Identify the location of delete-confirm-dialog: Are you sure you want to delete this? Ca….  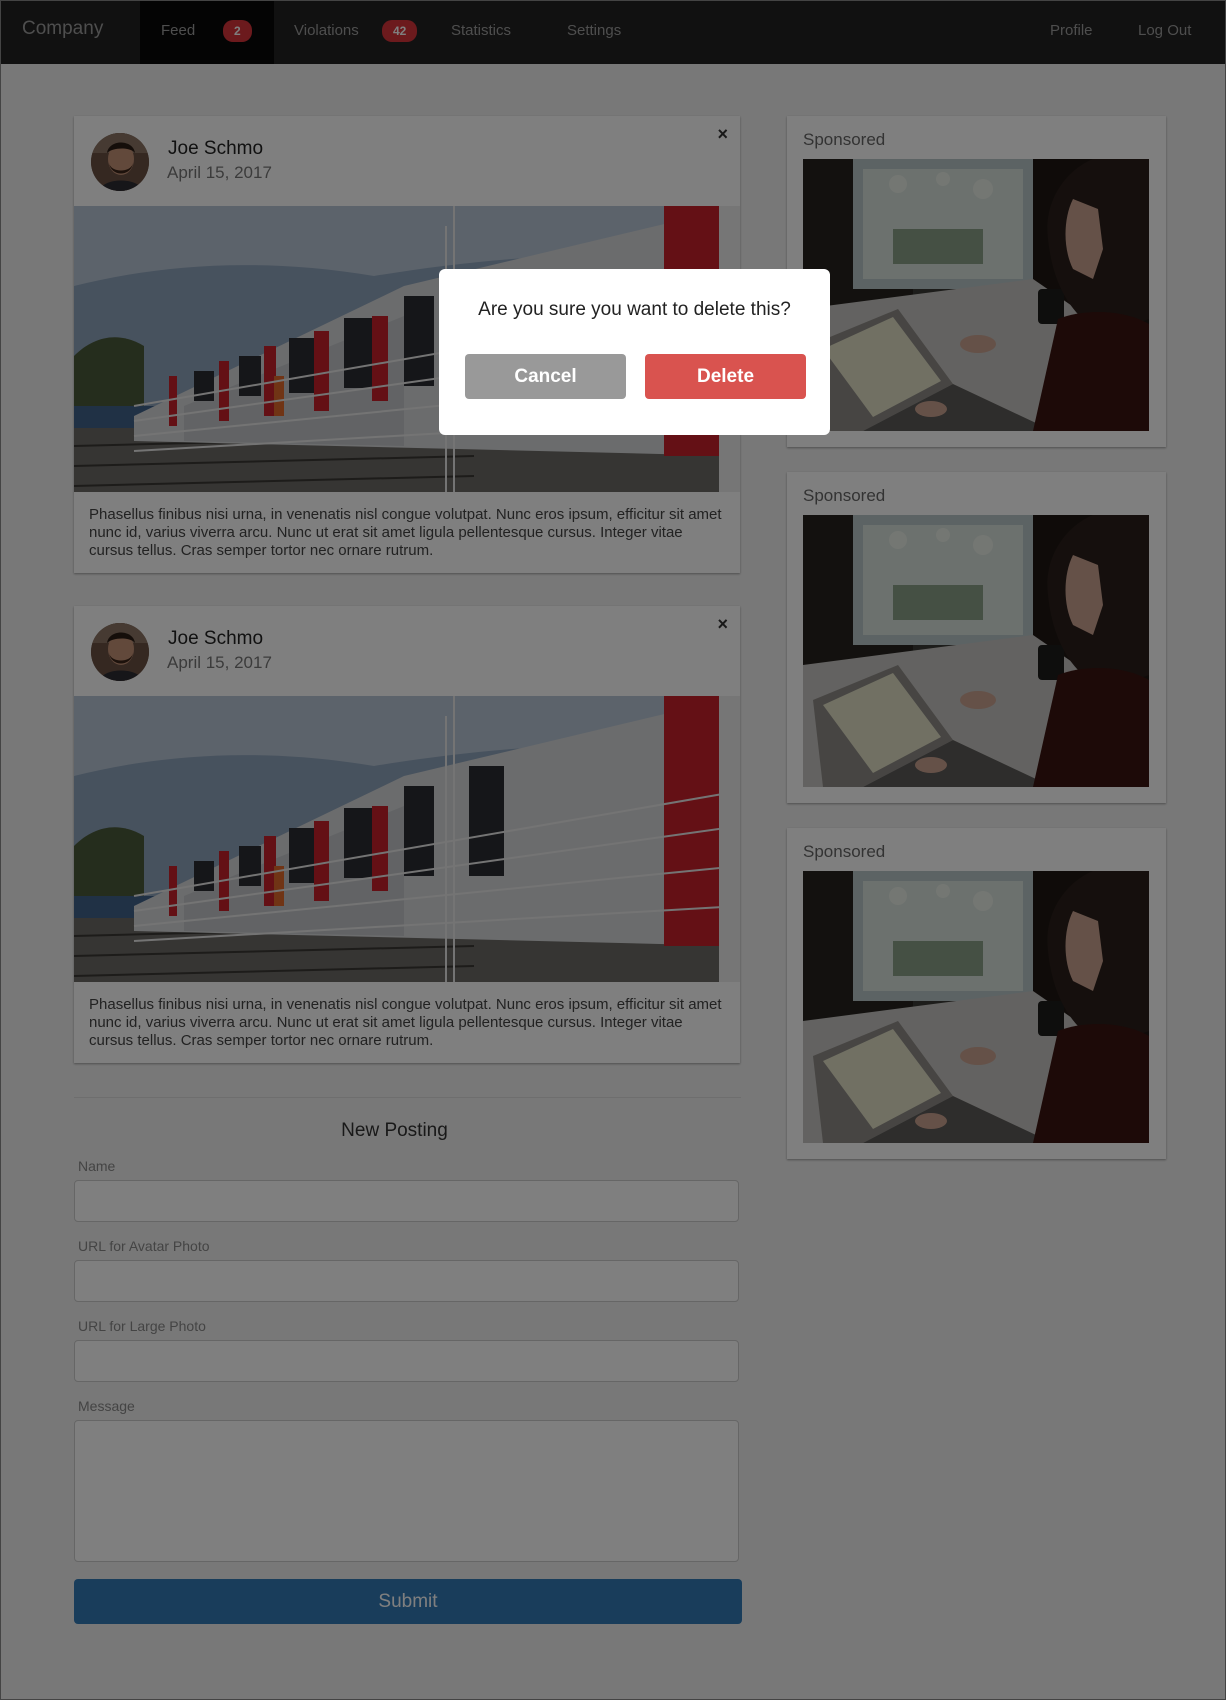
(634, 352).